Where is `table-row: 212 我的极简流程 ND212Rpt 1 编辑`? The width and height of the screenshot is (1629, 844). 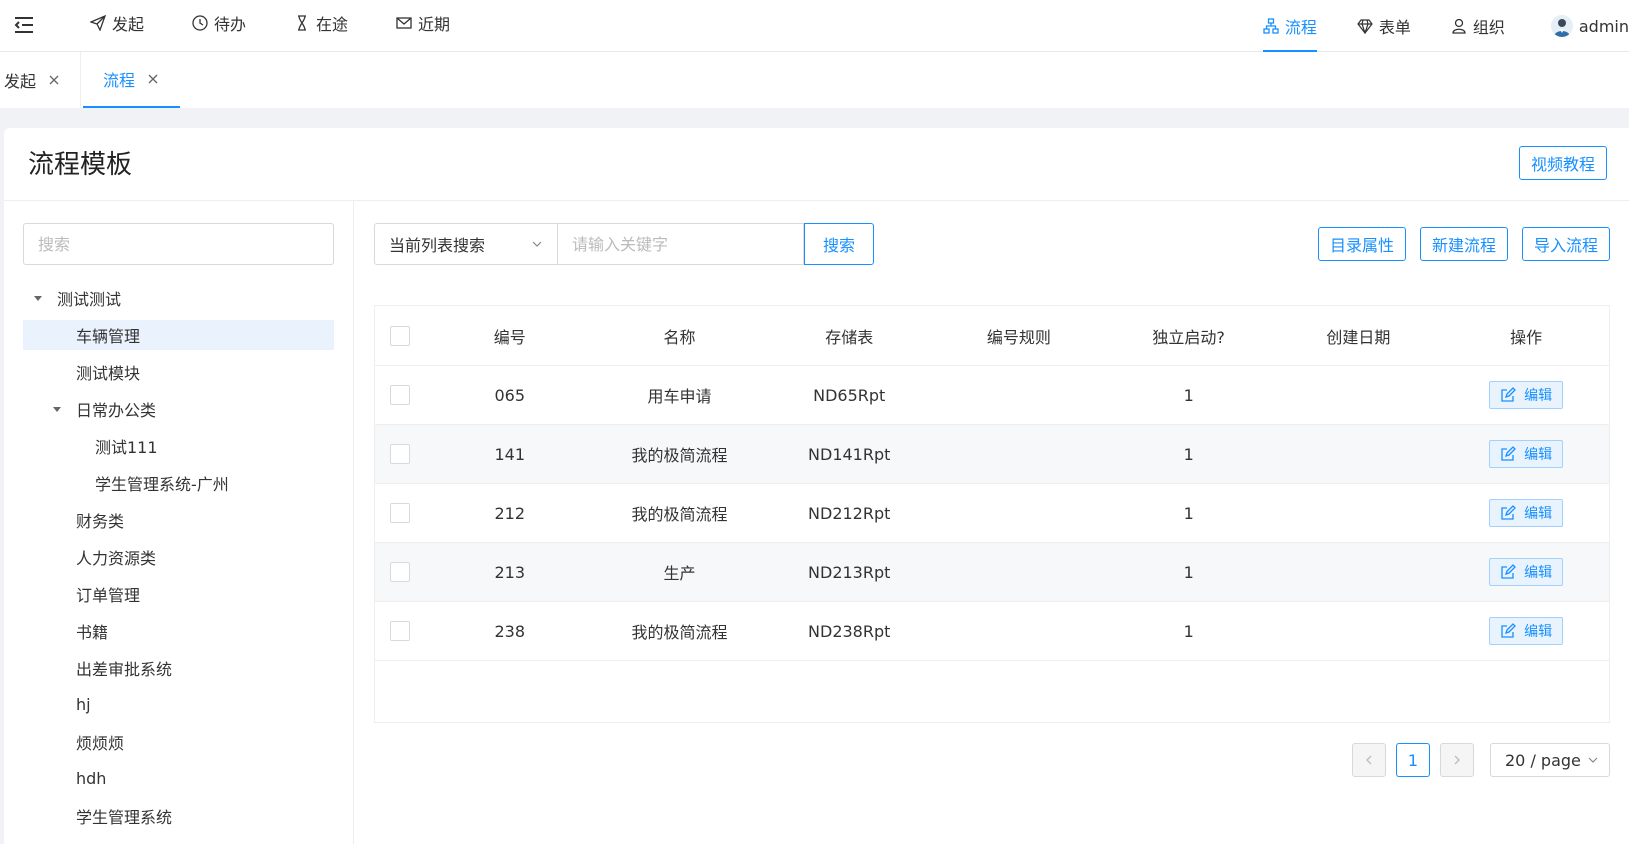
table-row: 212 我的极简流程 ND212Rpt 1 编辑 is located at coordinates (992, 513).